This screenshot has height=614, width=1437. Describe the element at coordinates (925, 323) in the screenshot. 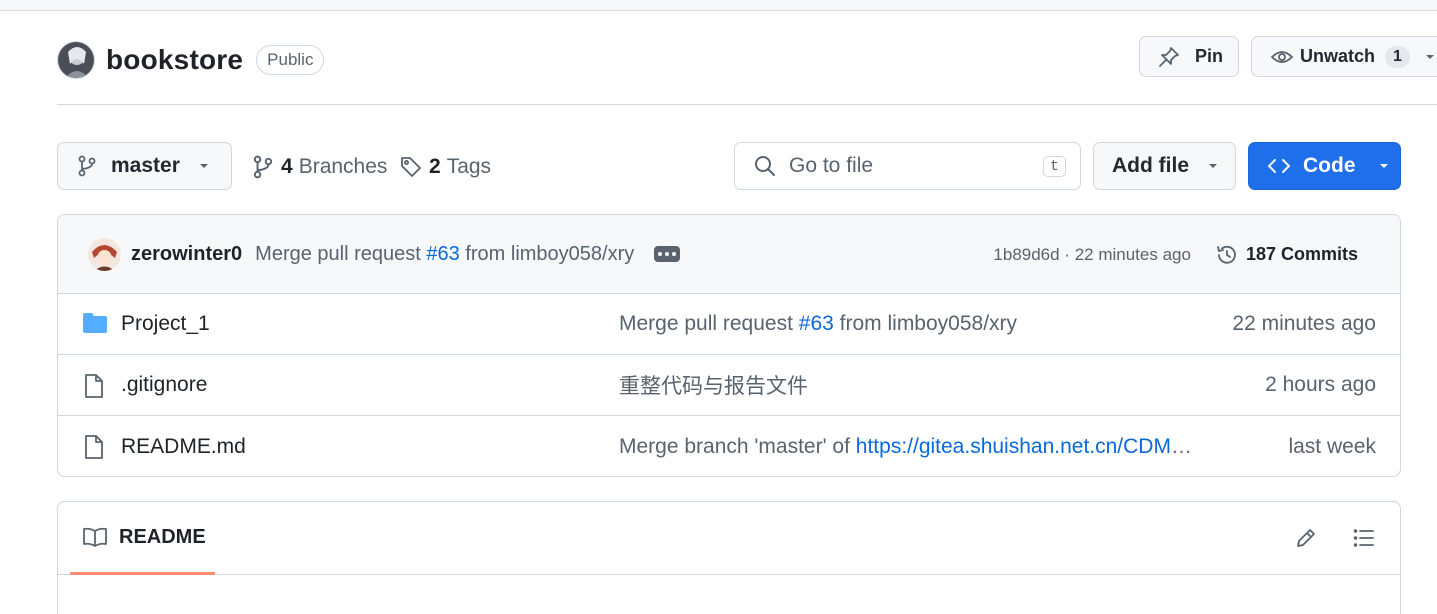

I see `file-commit-message-suffix: from limboy058/xry` at that location.